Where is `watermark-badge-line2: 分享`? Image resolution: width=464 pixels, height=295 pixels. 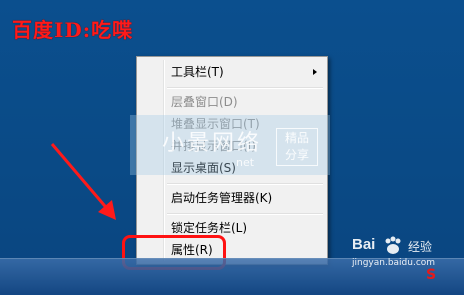 watermark-badge-line2: 分享 is located at coordinates (296, 155).